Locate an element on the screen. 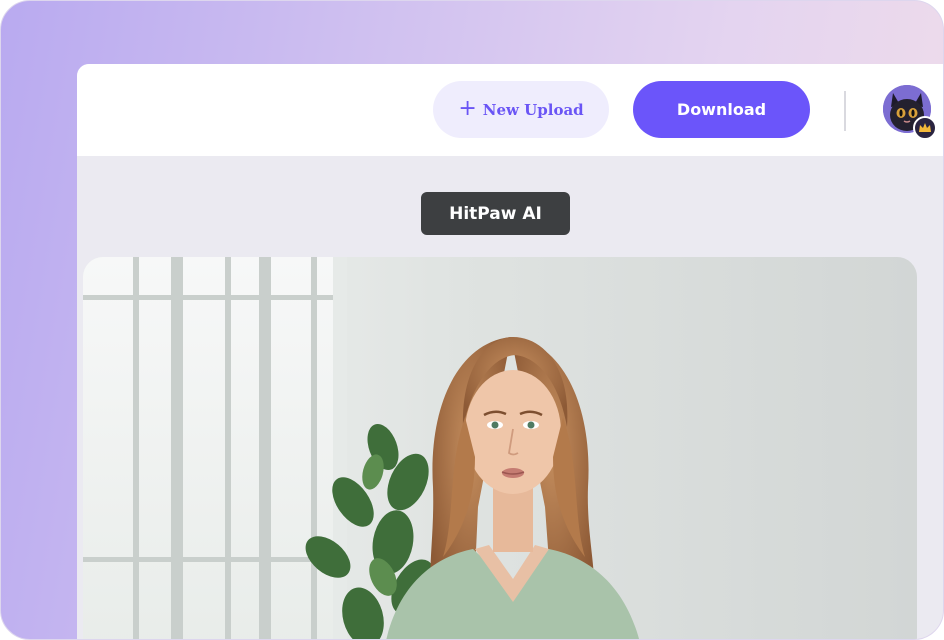 Image resolution: width=944 pixels, height=640 pixels. top-toolbar: + New Upload Download is located at coordinates (510, 110).